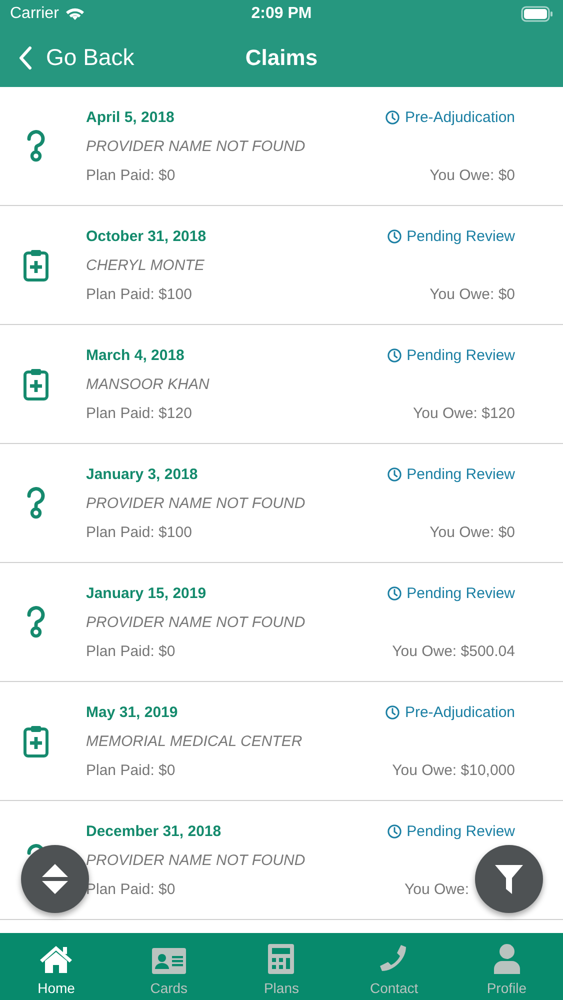 The width and height of the screenshot is (563, 1000). Describe the element at coordinates (146, 593) in the screenshot. I see `claim-date: January 15, 2019` at that location.